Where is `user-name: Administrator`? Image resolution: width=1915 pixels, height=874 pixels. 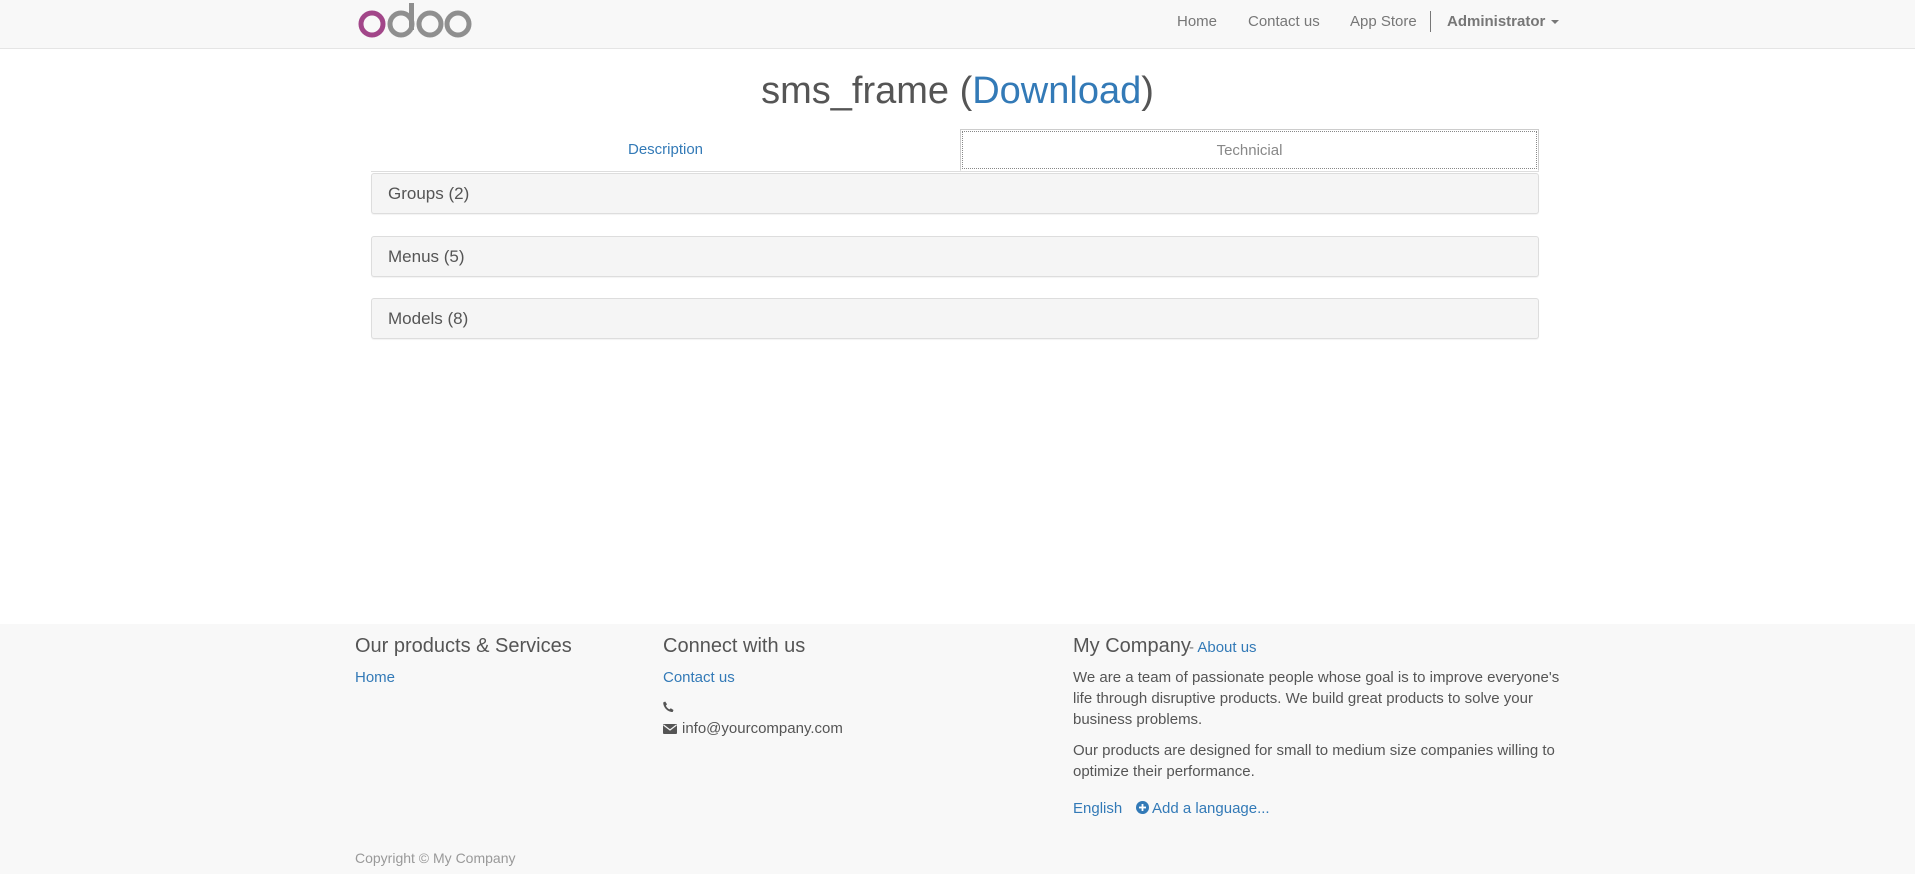 user-name: Administrator is located at coordinates (1496, 21).